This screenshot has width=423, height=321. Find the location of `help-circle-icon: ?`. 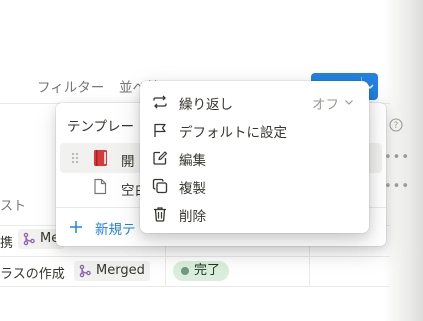

help-circle-icon: ? is located at coordinates (396, 126).